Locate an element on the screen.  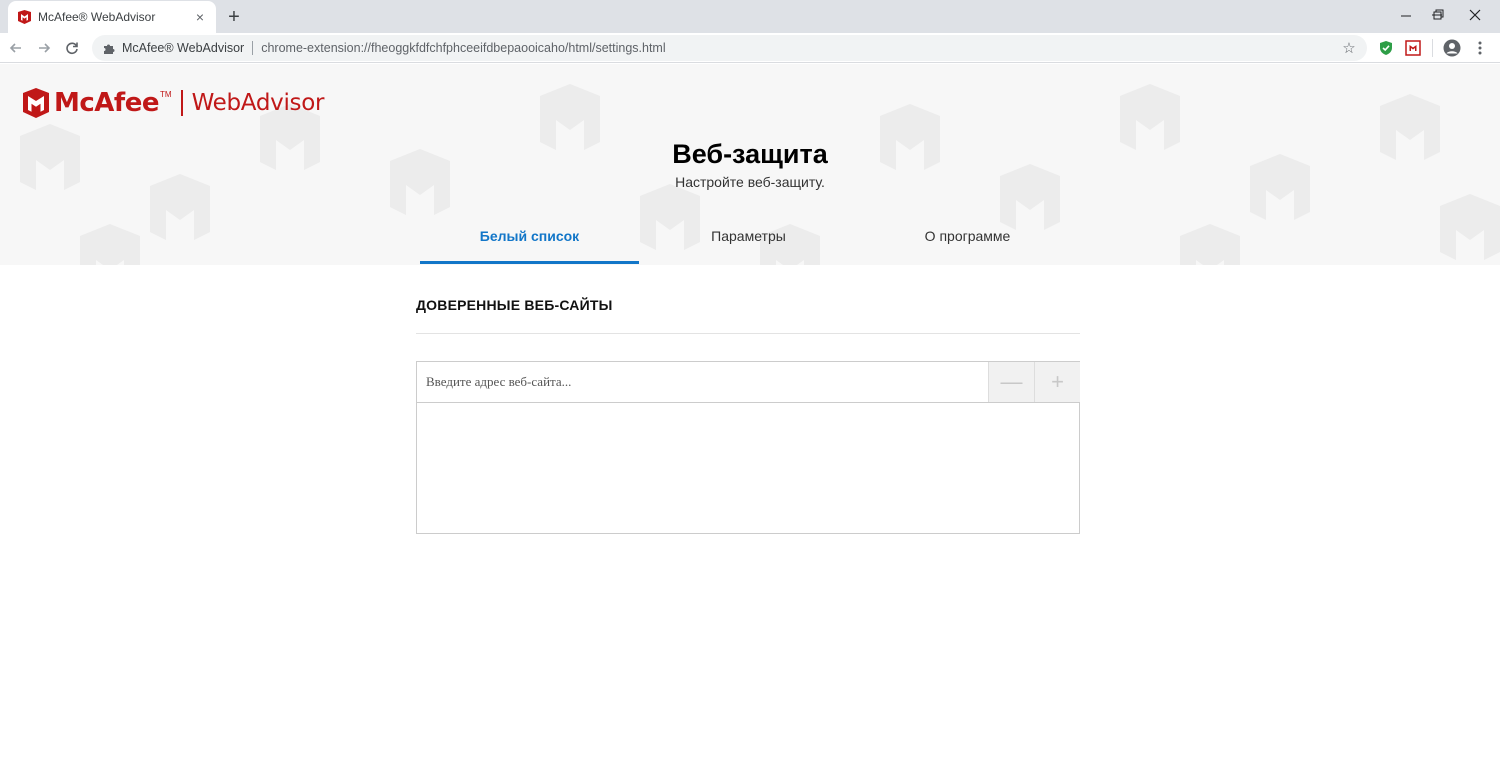
mcafee-shield-icon is located at coordinates (24, 17).